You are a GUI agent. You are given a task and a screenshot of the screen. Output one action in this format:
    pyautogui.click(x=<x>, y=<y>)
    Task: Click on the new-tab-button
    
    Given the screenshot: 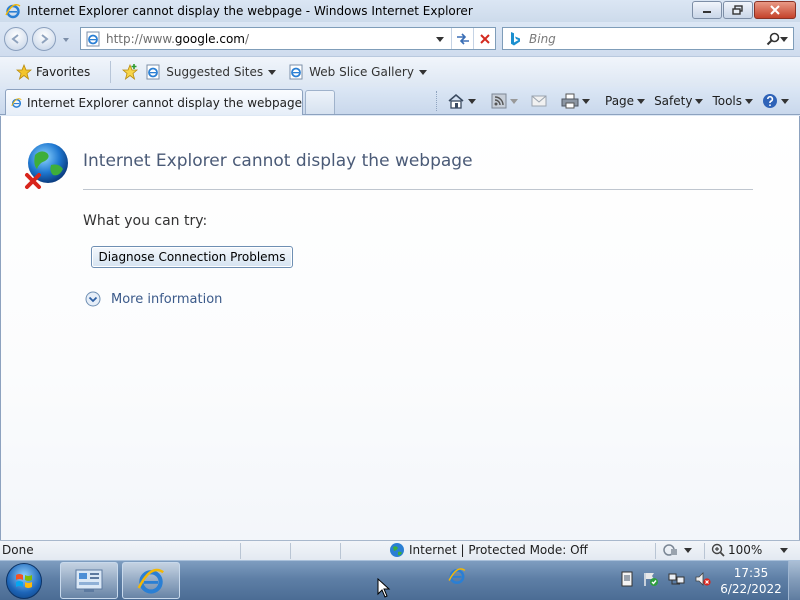 What is the action you would take?
    pyautogui.click(x=320, y=102)
    